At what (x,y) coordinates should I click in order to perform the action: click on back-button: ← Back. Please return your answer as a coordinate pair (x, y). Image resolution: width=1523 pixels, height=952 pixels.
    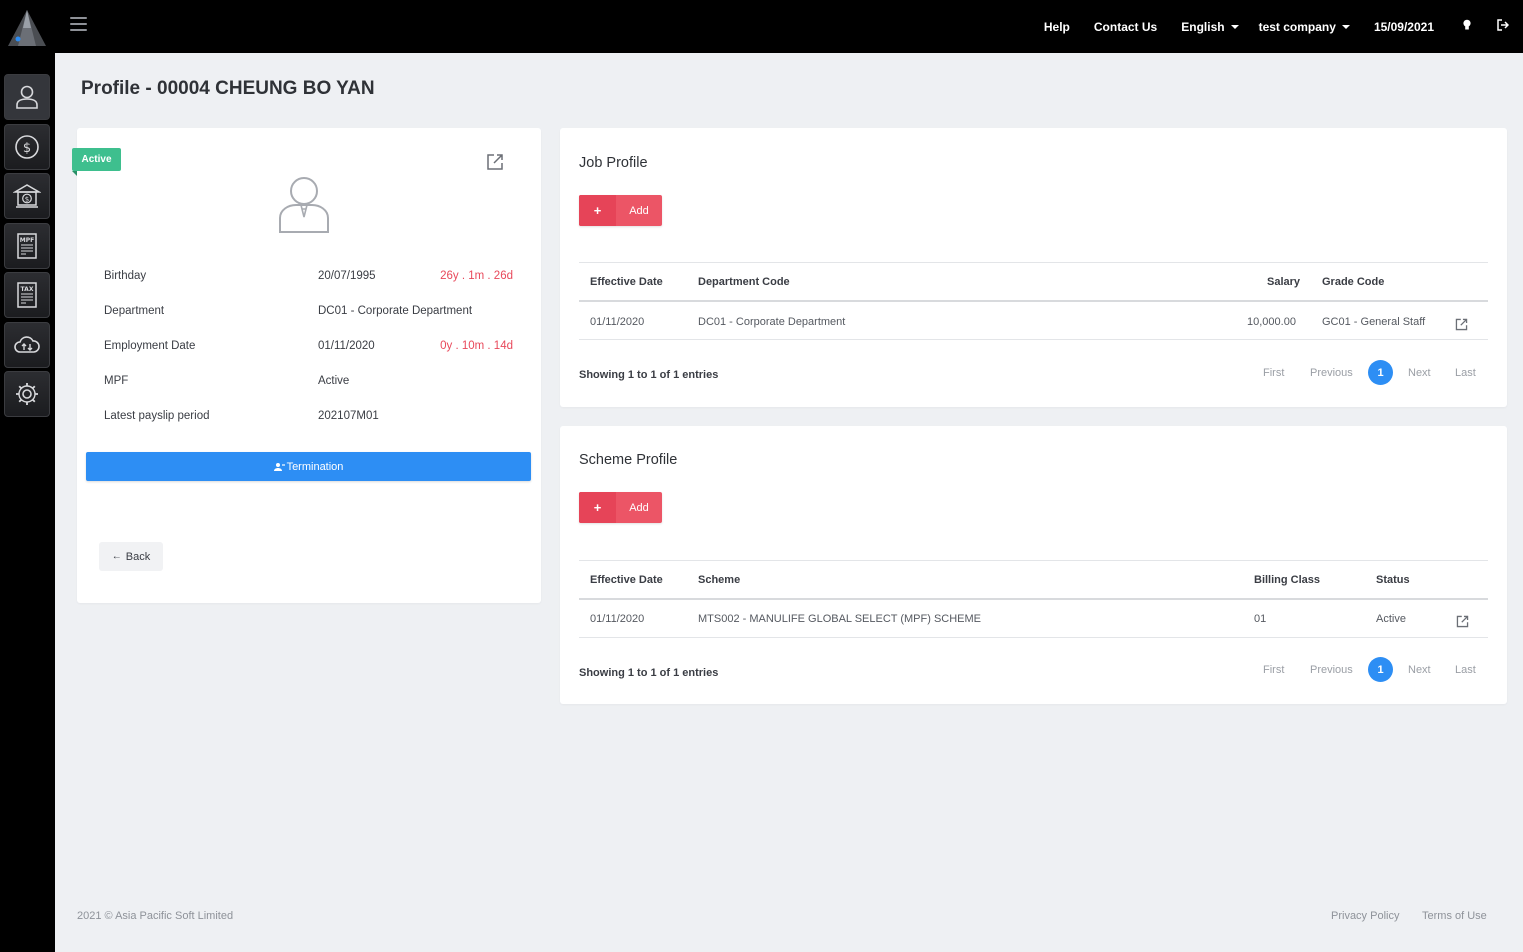
    Looking at the image, I should click on (131, 556).